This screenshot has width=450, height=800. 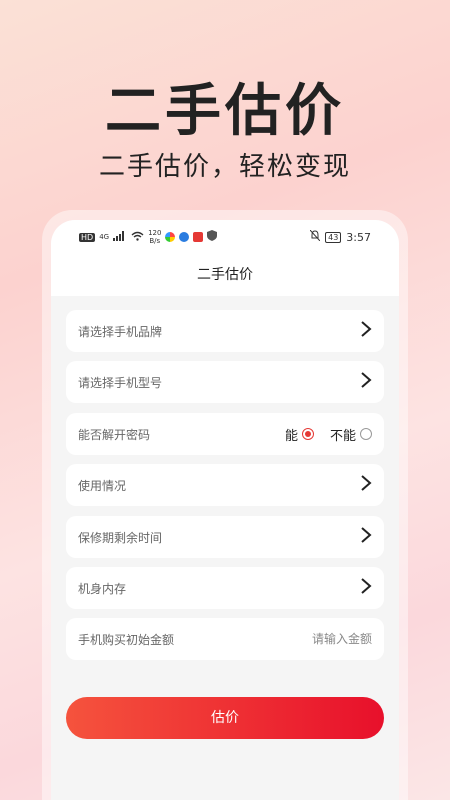 I want to click on shield-icon, so click(x=212, y=237).